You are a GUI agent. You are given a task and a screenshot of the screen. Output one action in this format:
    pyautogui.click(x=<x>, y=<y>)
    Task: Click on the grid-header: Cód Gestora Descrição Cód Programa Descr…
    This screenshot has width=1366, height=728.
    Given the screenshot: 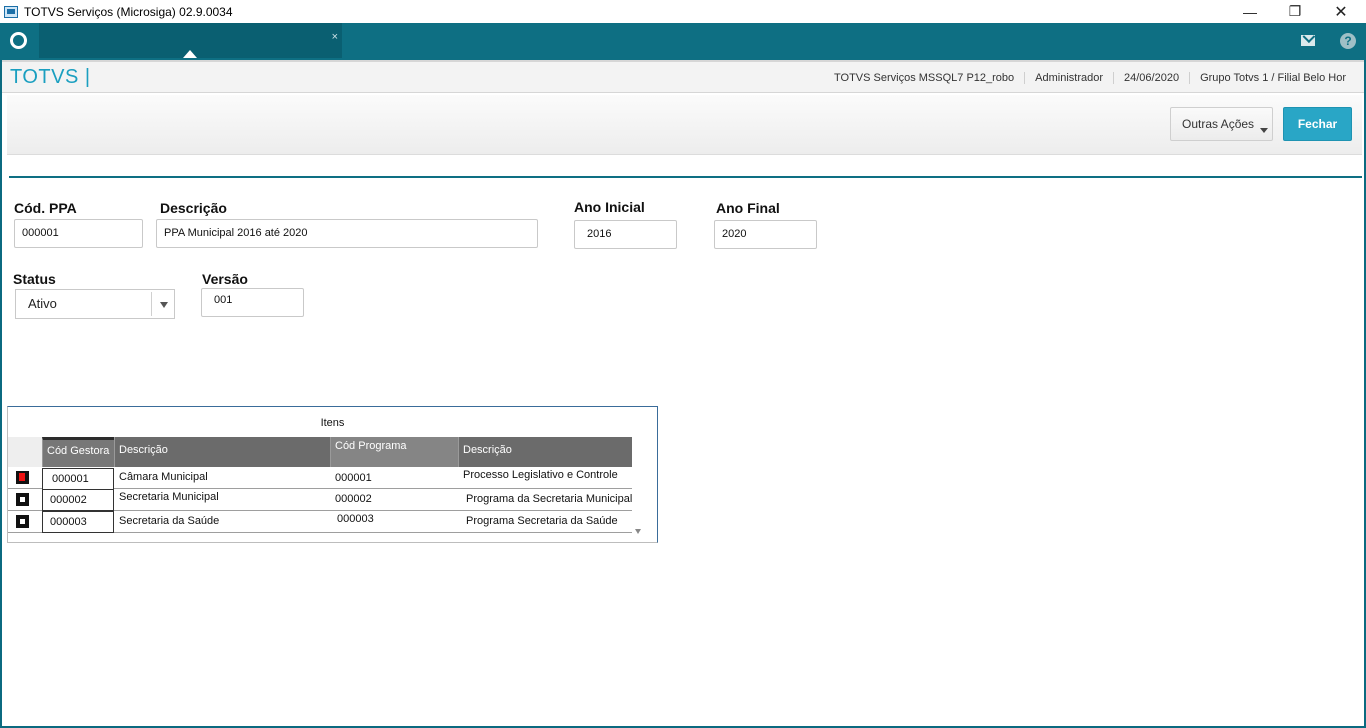 What is the action you would take?
    pyautogui.click(x=320, y=452)
    